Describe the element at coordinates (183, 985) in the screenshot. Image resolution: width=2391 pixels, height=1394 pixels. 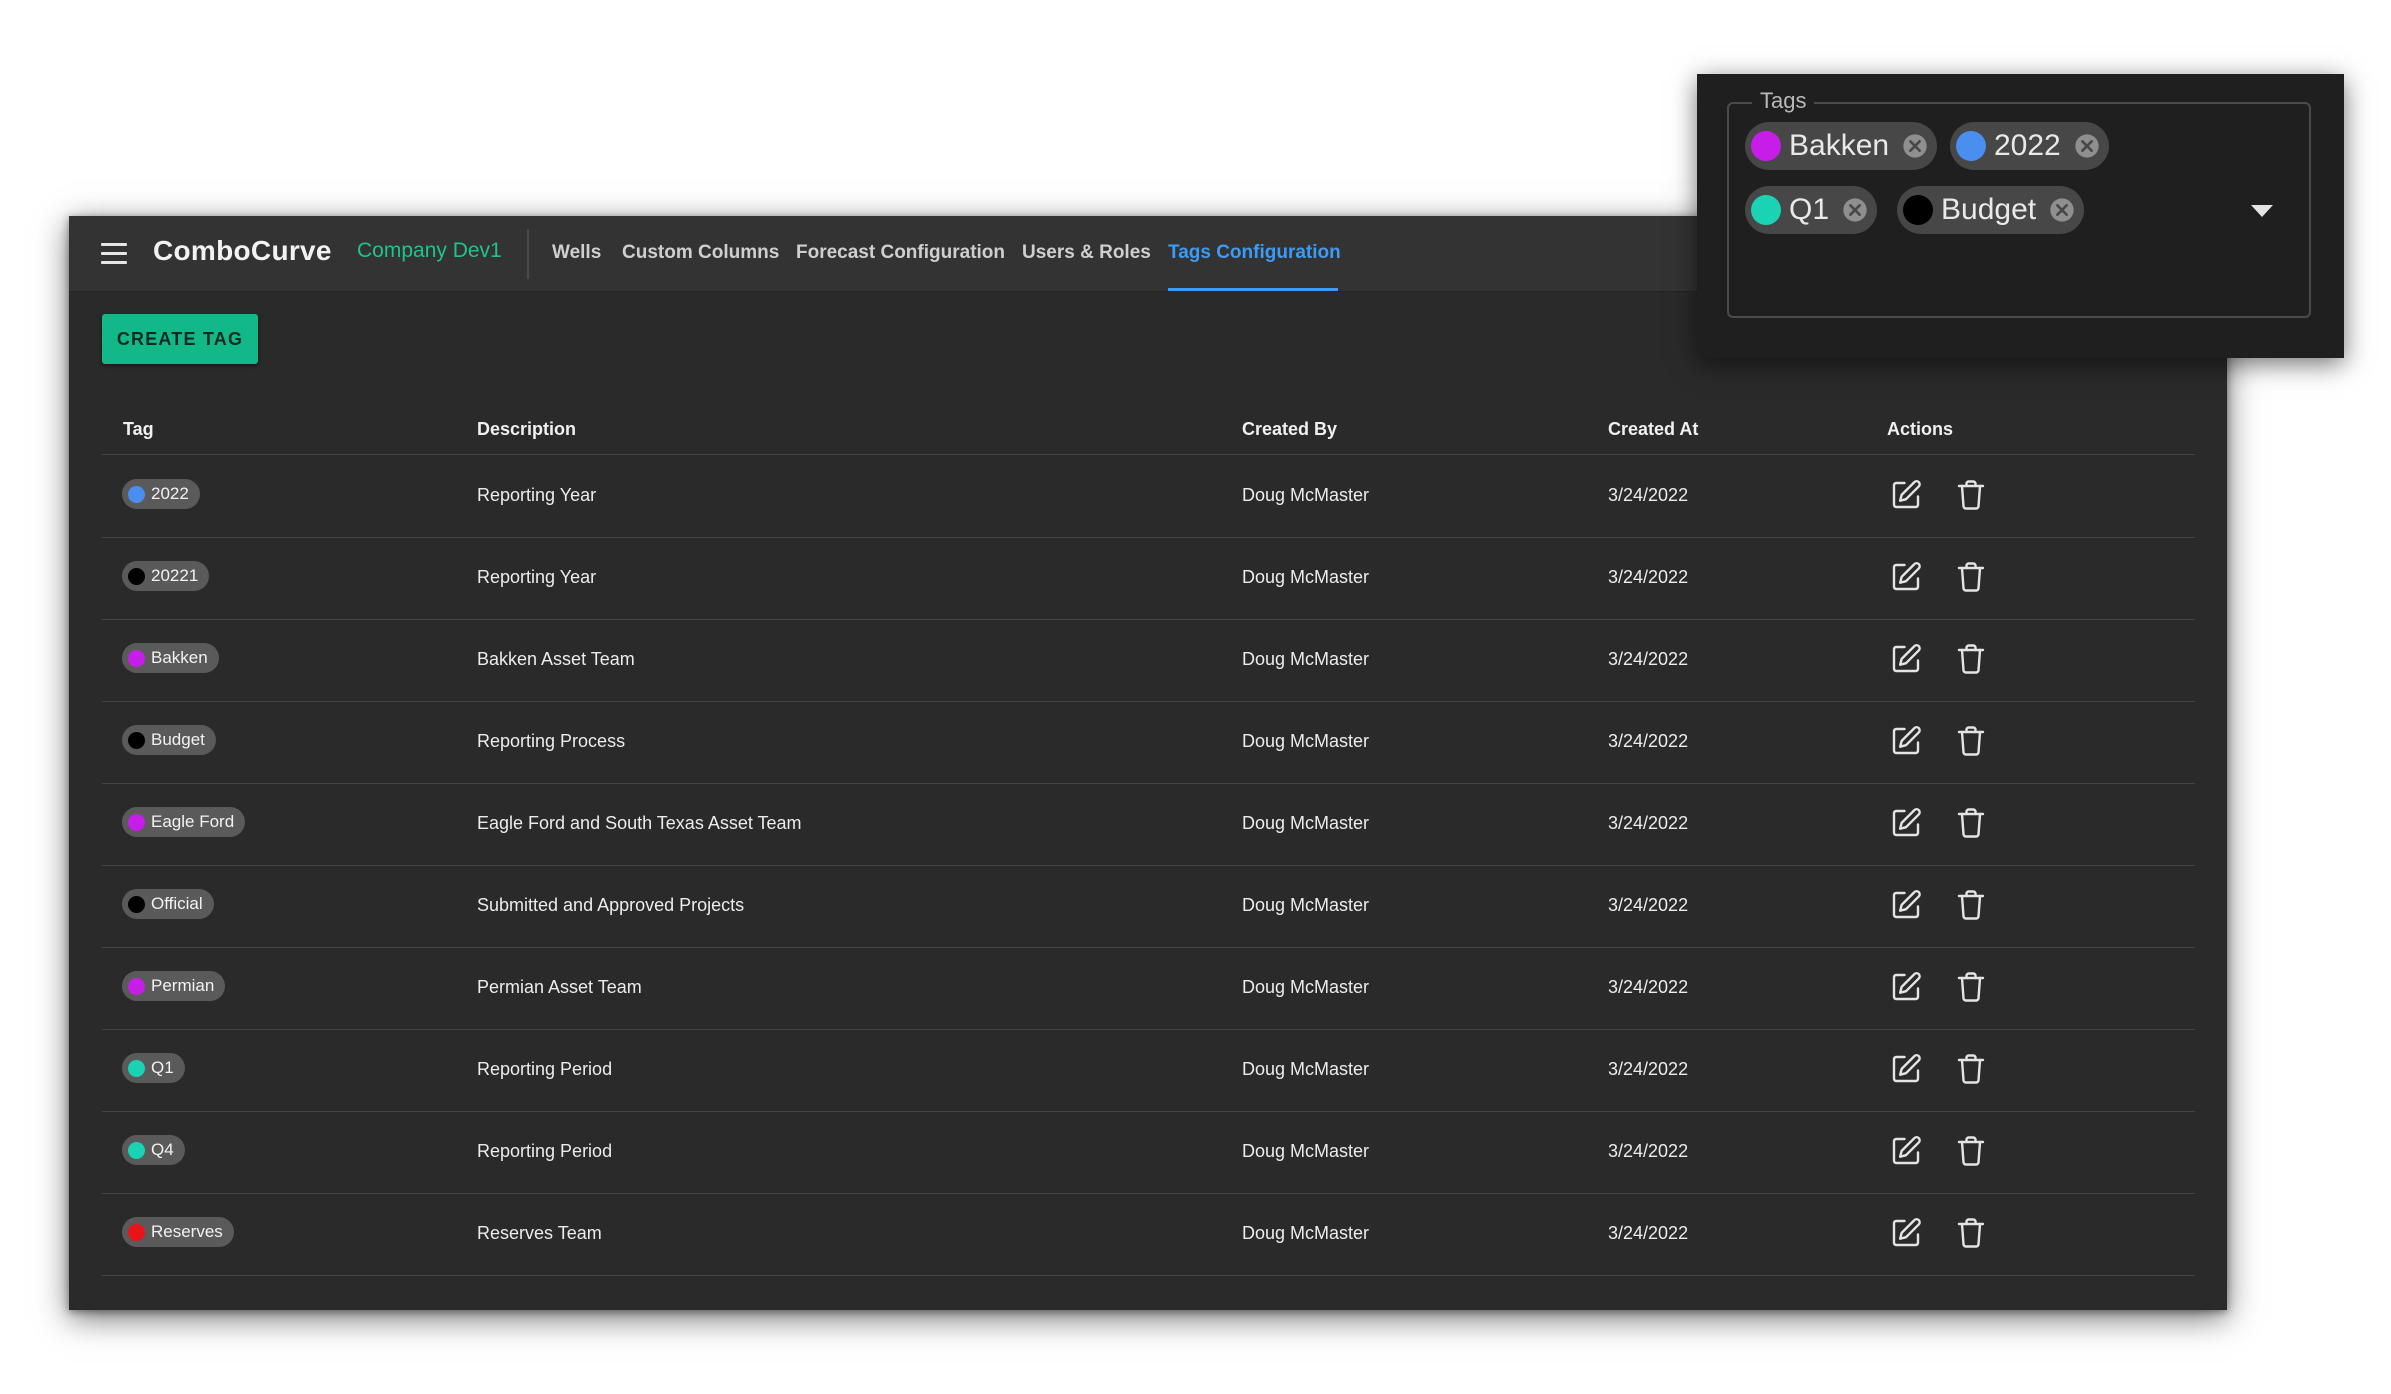
I see `tag-name: Permian` at that location.